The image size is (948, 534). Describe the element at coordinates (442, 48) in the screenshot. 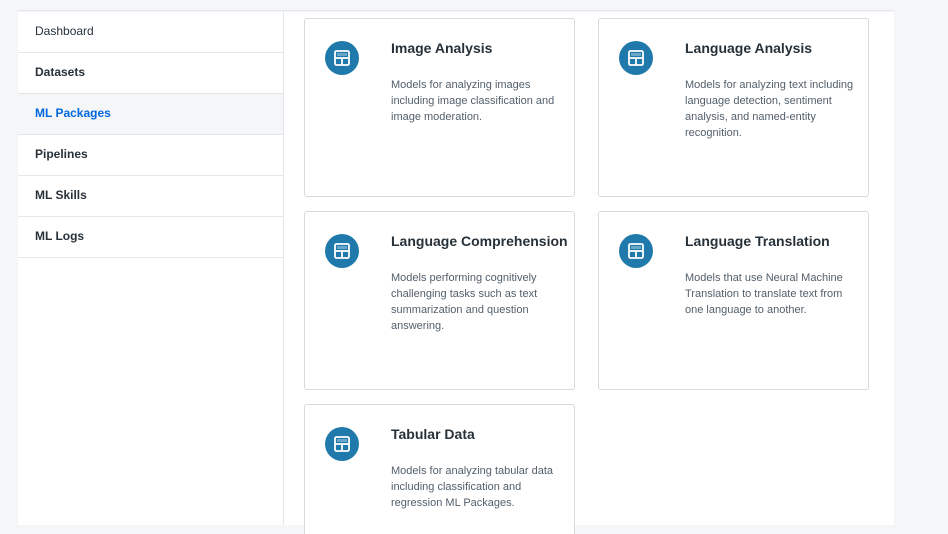

I see `card-title: Image Analysis` at that location.